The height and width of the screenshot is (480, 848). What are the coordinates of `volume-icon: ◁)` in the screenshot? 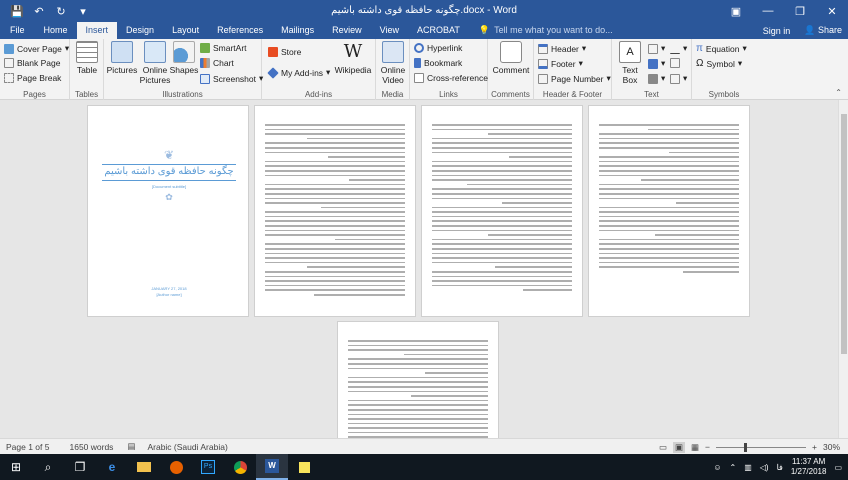 It's located at (764, 467).